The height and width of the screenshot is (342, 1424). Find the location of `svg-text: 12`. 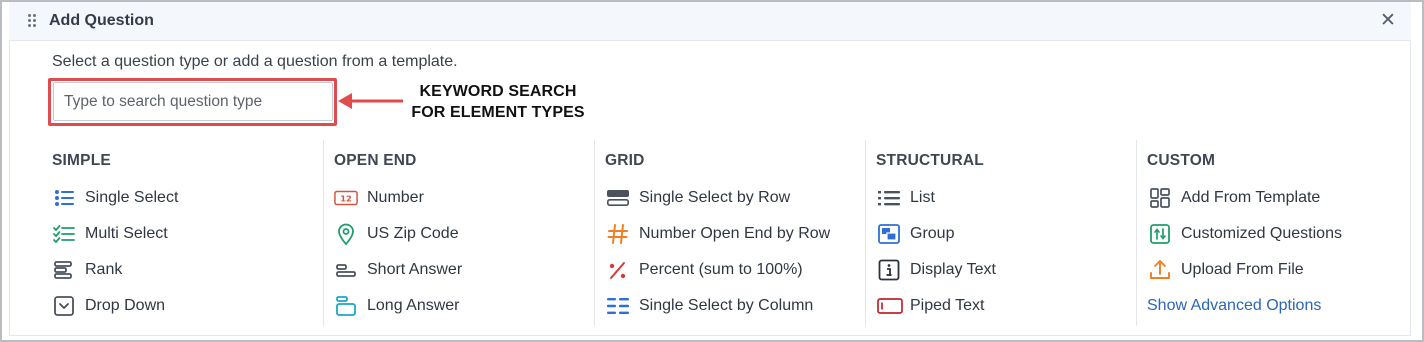

svg-text: 12 is located at coordinates (346, 199).